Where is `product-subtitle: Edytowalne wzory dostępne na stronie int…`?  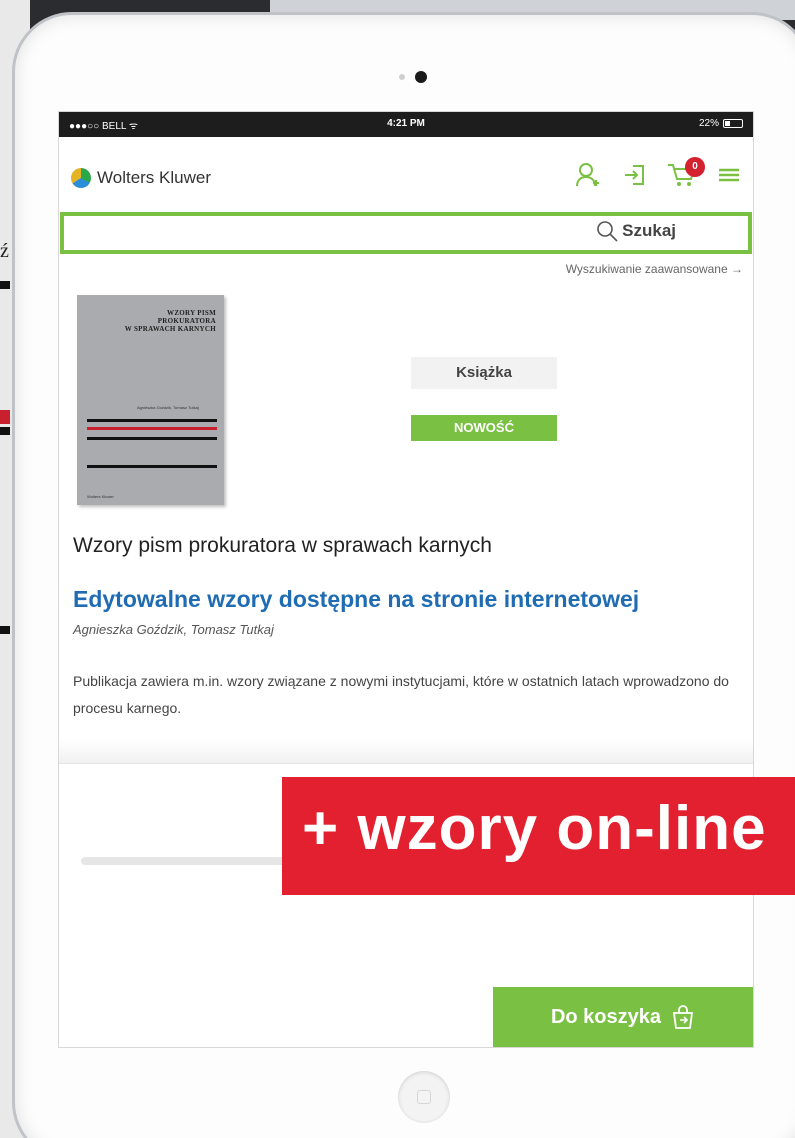
product-subtitle: Edytowalne wzory dostępne na stronie int… is located at coordinates (356, 599).